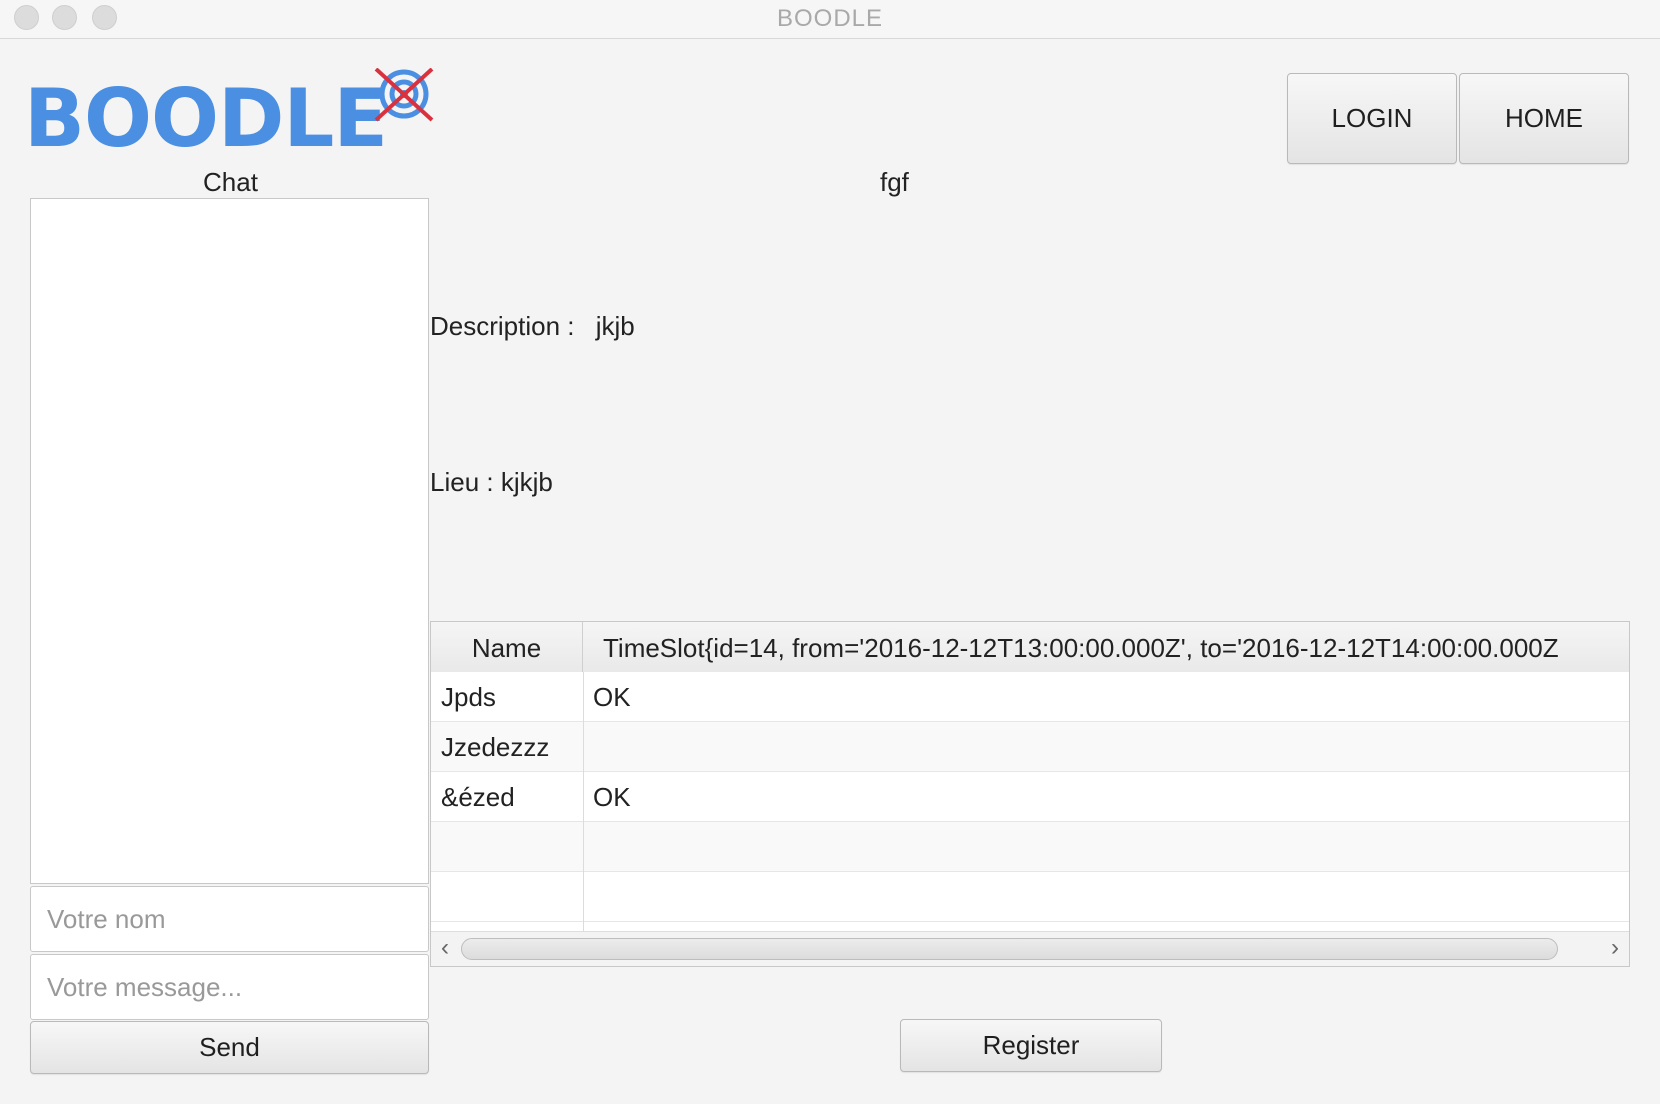  Describe the element at coordinates (206, 118) in the screenshot. I see `logo-text: BOODLE` at that location.